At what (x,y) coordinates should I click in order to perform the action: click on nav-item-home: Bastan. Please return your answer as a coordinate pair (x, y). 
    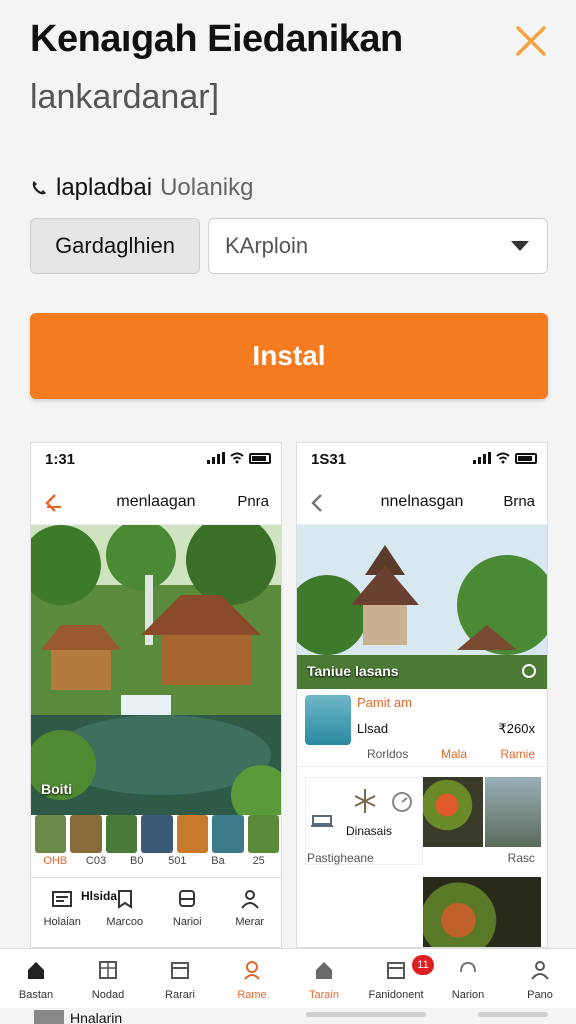
    Looking at the image, I should click on (36, 978).